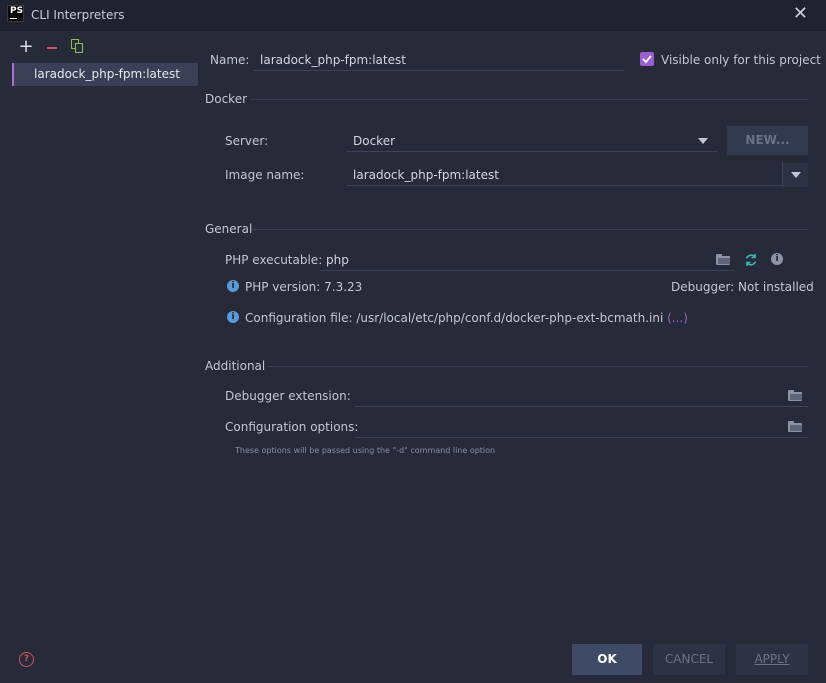 The width and height of the screenshot is (826, 683). I want to click on php-executable-label: PHP executable:, so click(274, 260).